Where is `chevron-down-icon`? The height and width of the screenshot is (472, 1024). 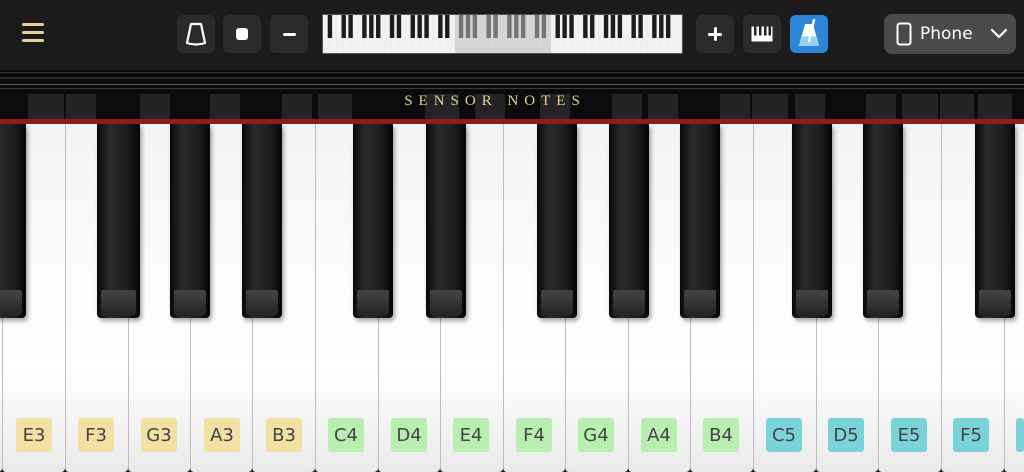
chevron-down-icon is located at coordinates (998, 33).